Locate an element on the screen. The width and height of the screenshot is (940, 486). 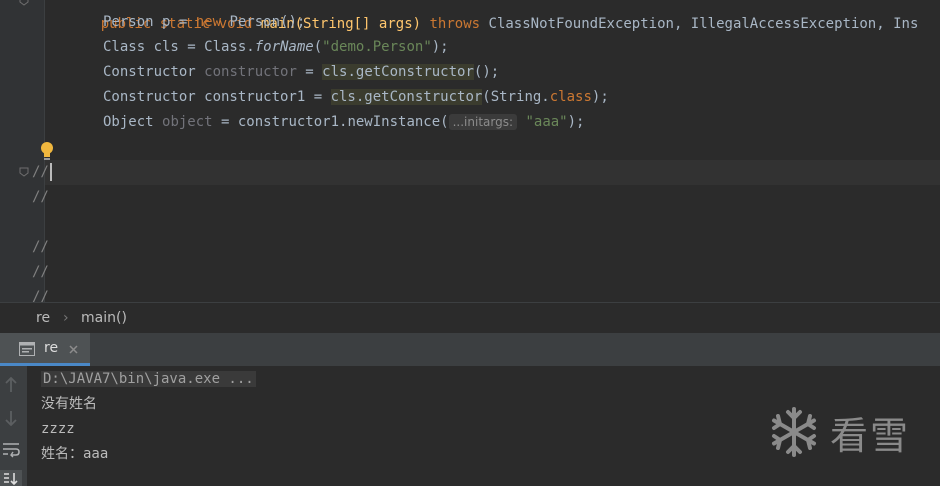
unused-variable: object is located at coordinates (187, 122).